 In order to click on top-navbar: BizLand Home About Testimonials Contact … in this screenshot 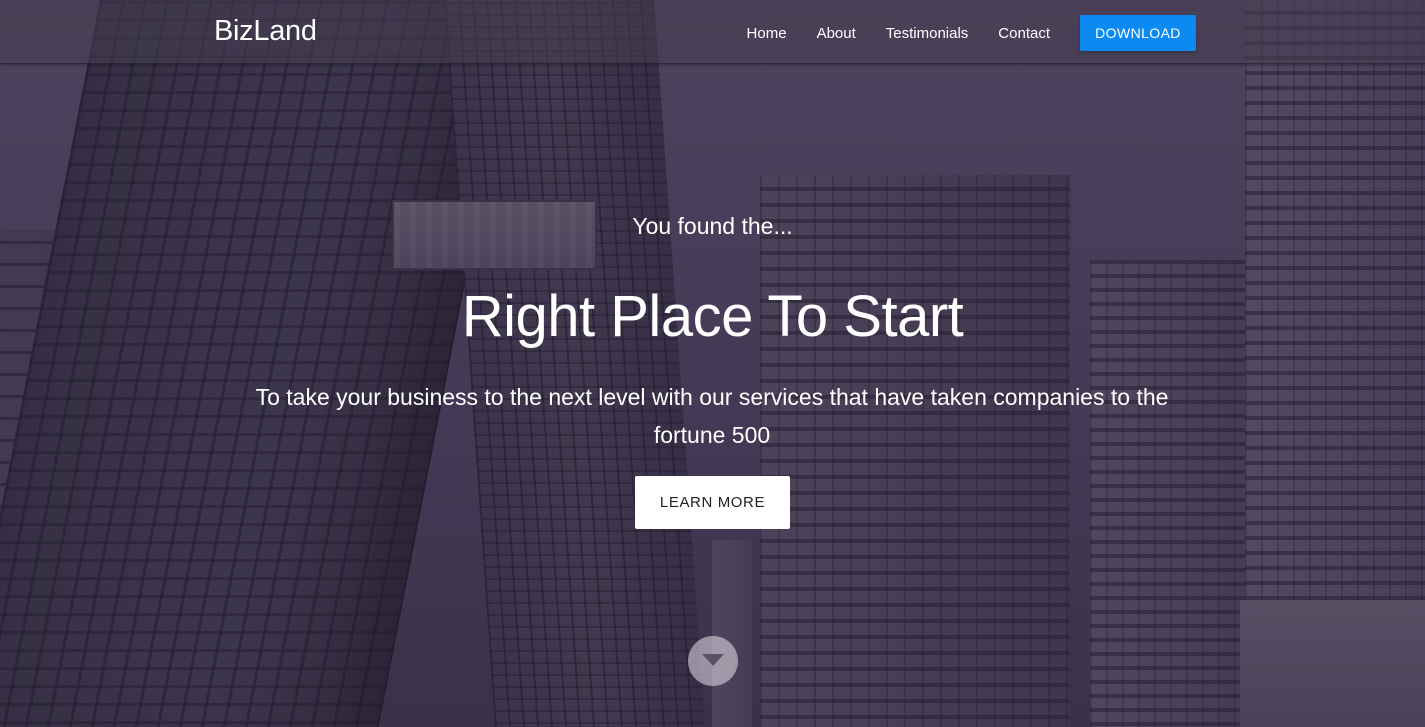, I will do `click(712, 32)`.